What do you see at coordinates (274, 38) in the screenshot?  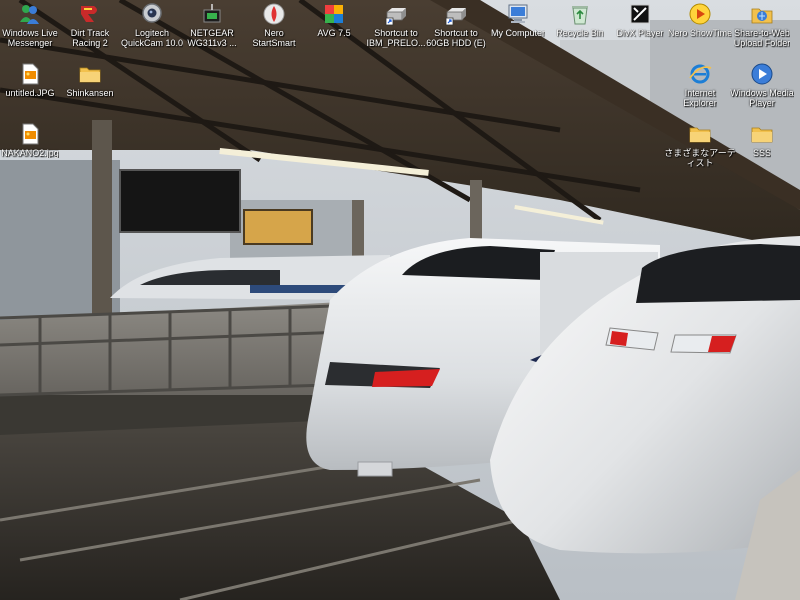 I see `desktop-icon-label: Nero StartSmart` at bounding box center [274, 38].